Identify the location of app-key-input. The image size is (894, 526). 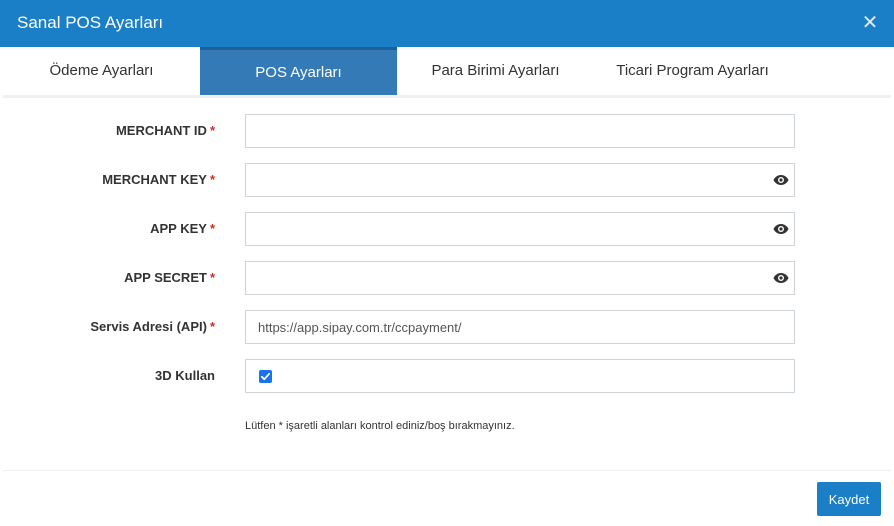
(520, 229).